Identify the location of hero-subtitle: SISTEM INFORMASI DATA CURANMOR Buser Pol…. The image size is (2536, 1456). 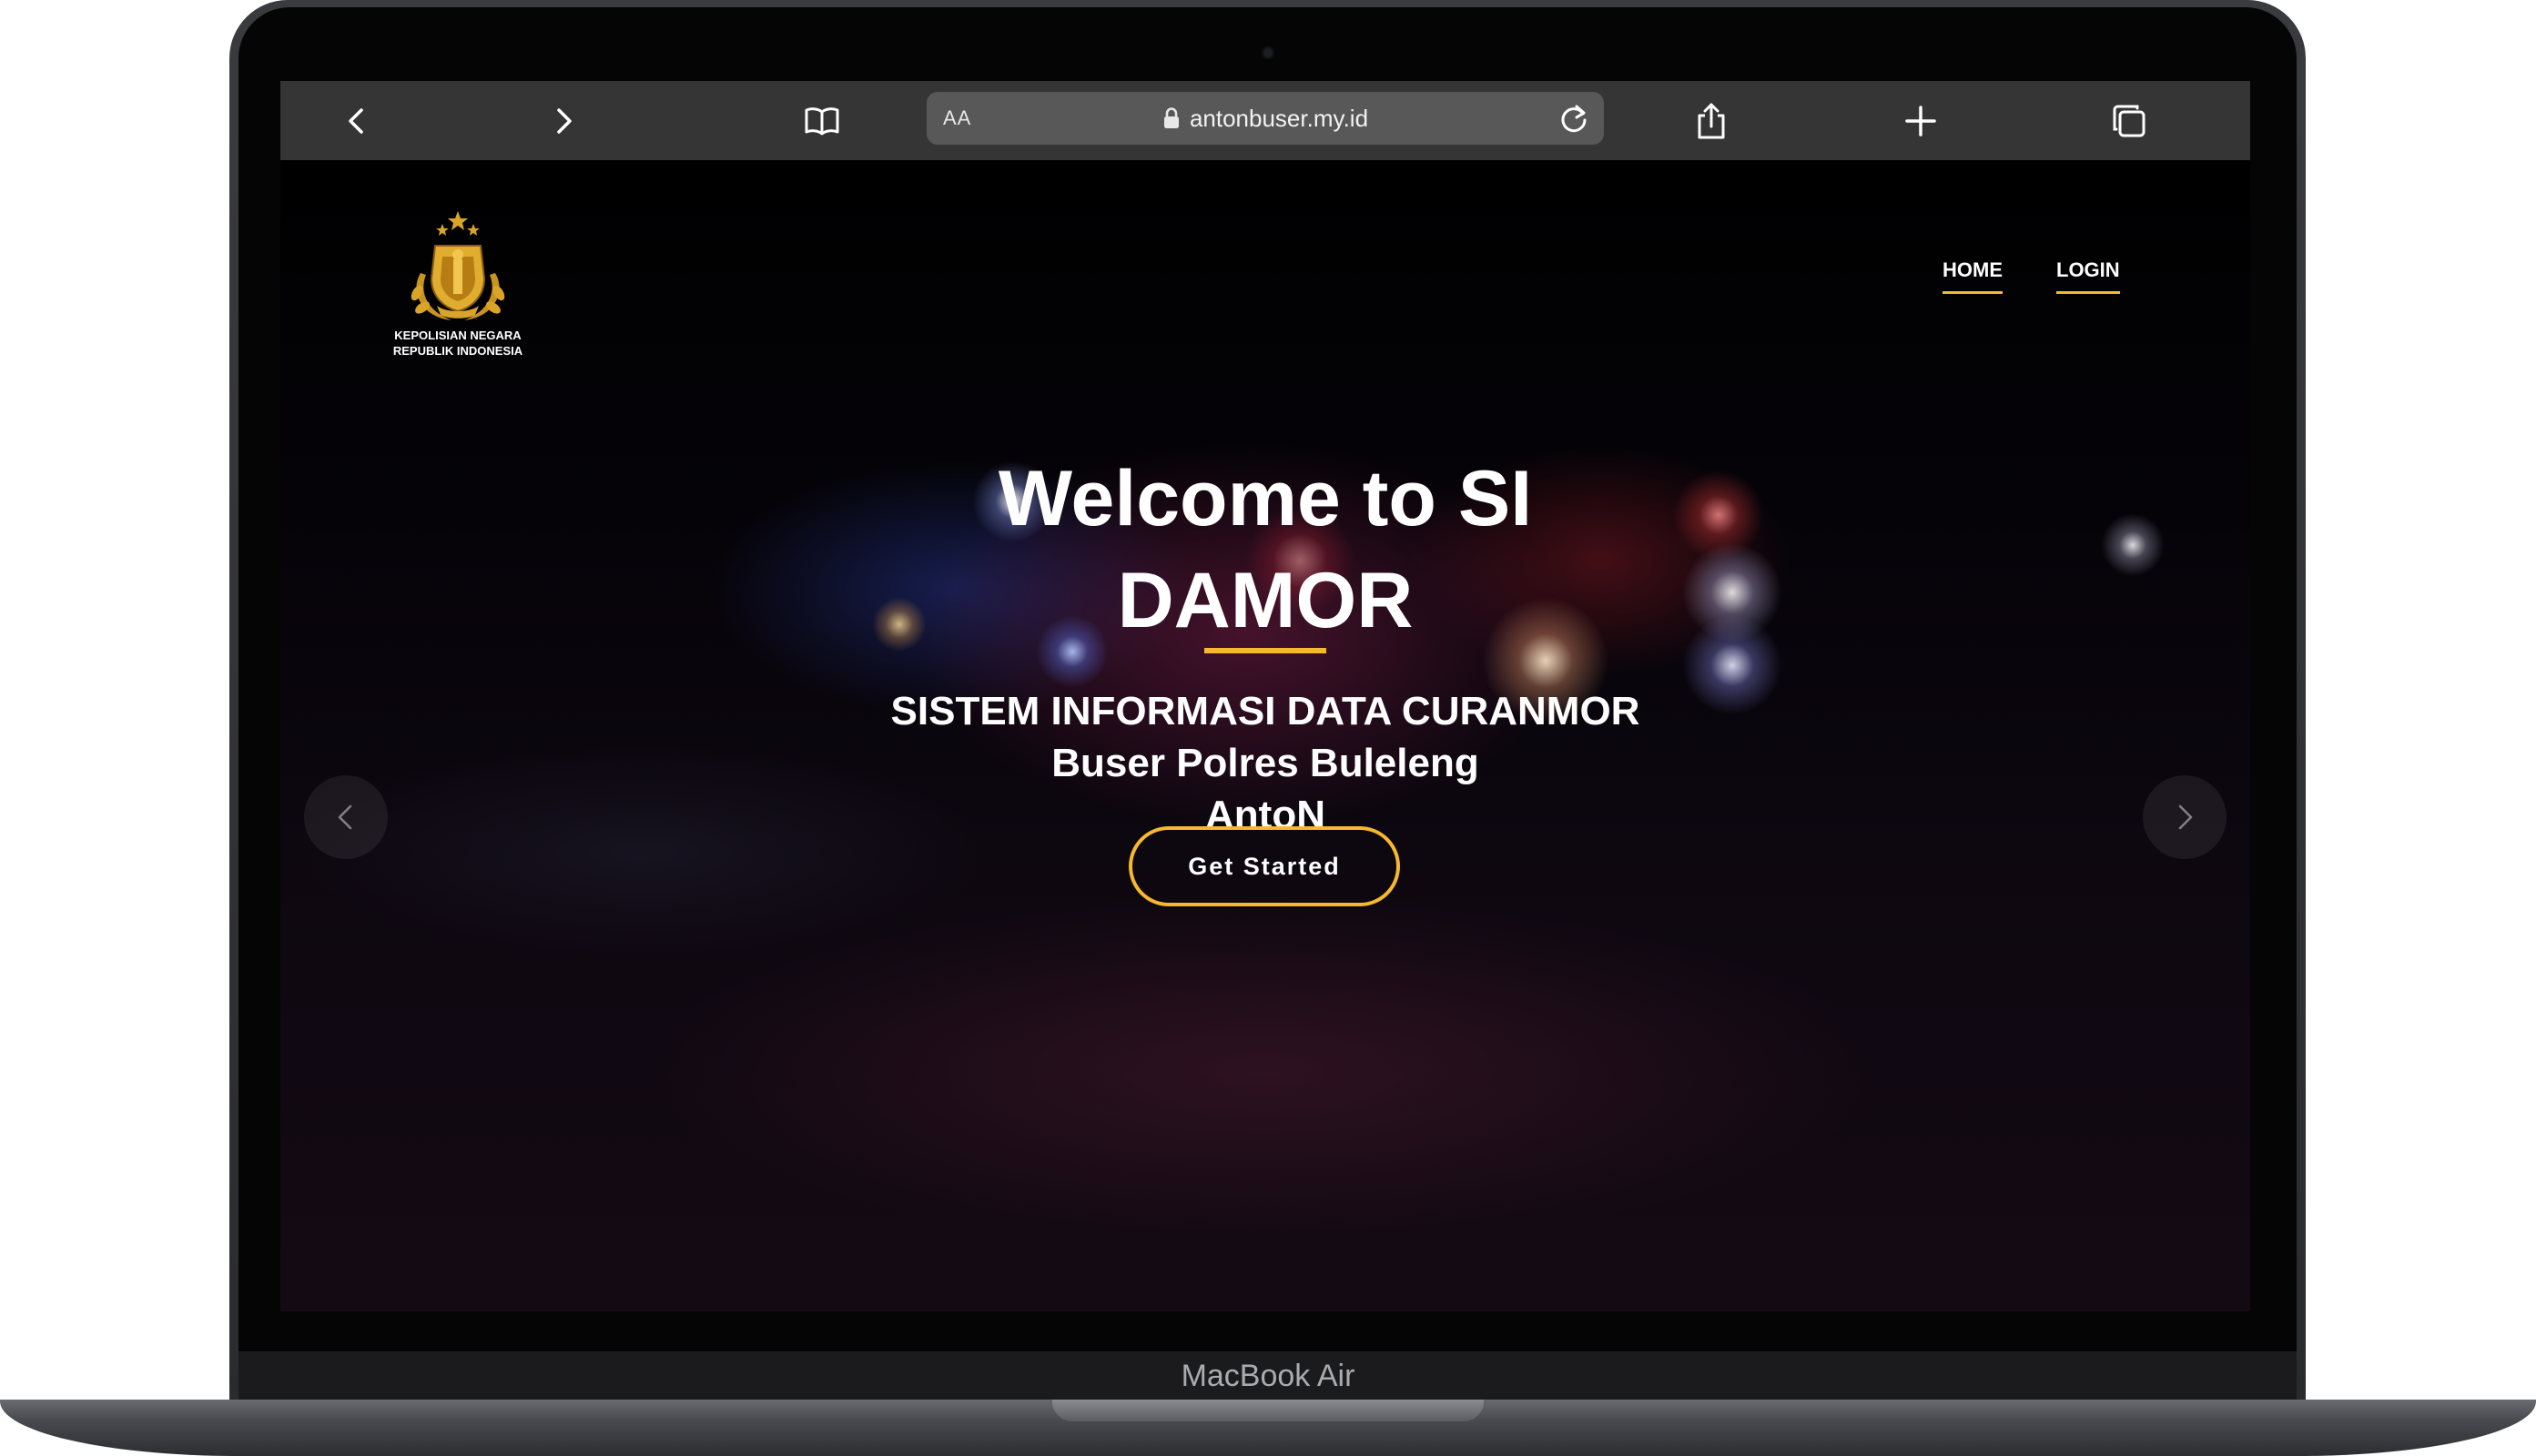
(1265, 763).